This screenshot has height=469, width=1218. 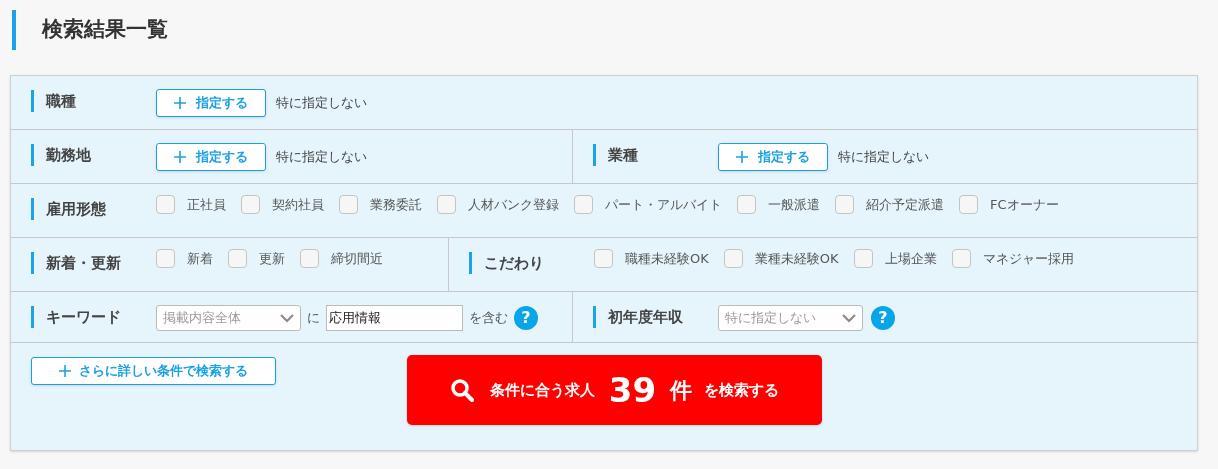 I want to click on checkbox-label: 新着, so click(x=200, y=259).